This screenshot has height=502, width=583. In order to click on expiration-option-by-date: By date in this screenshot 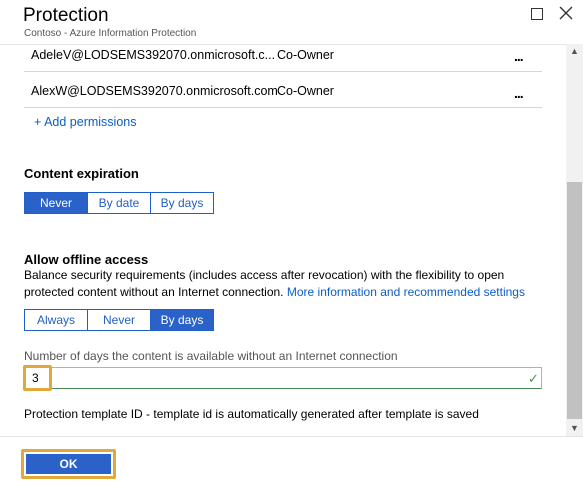, I will do `click(119, 203)`.